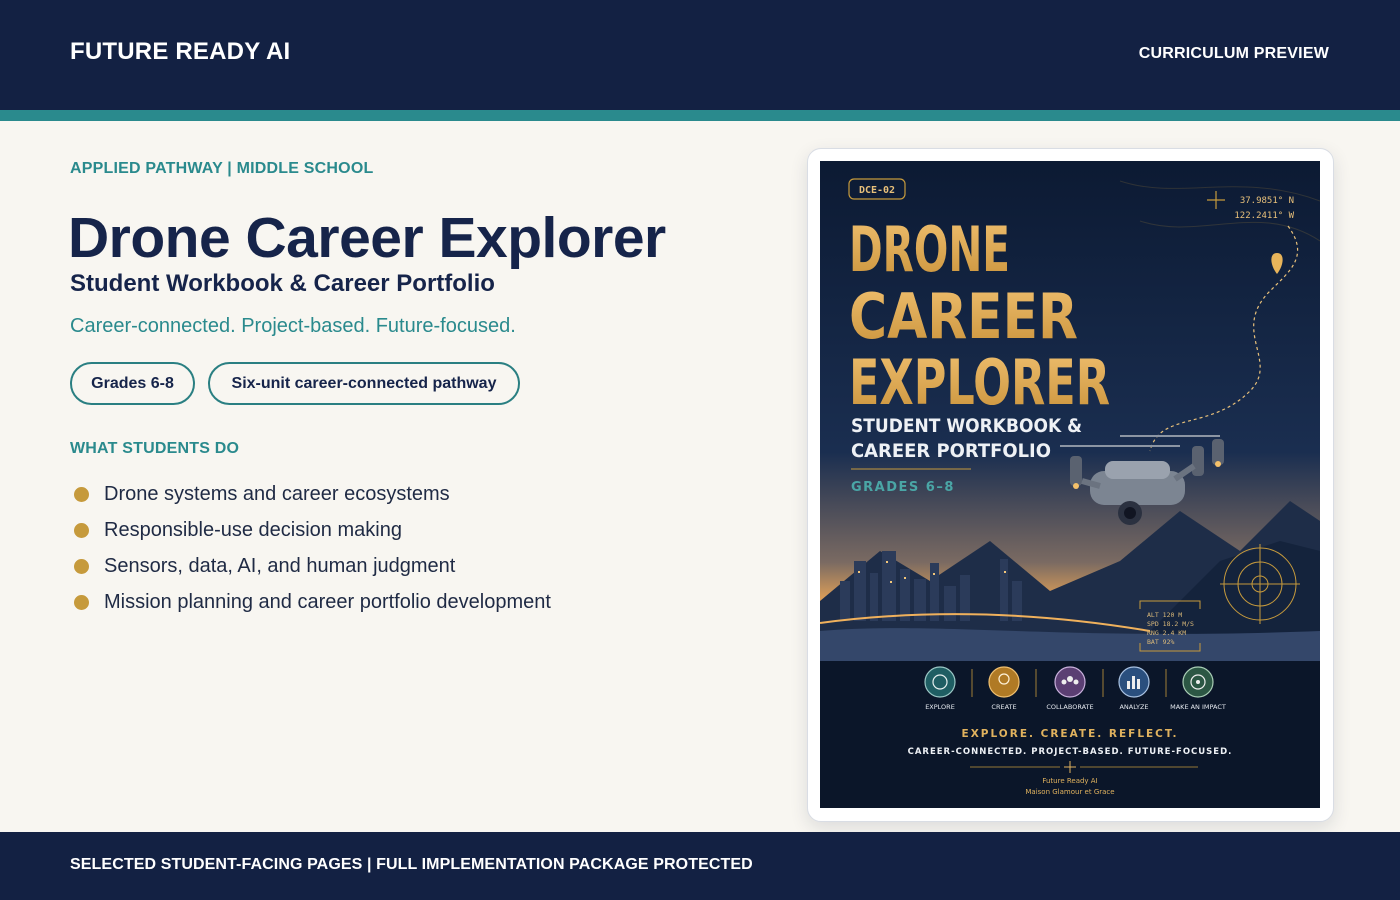 Image resolution: width=1400 pixels, height=900 pixels. I want to click on hud-speed: SPD 18.2 M/S, so click(1170, 624).